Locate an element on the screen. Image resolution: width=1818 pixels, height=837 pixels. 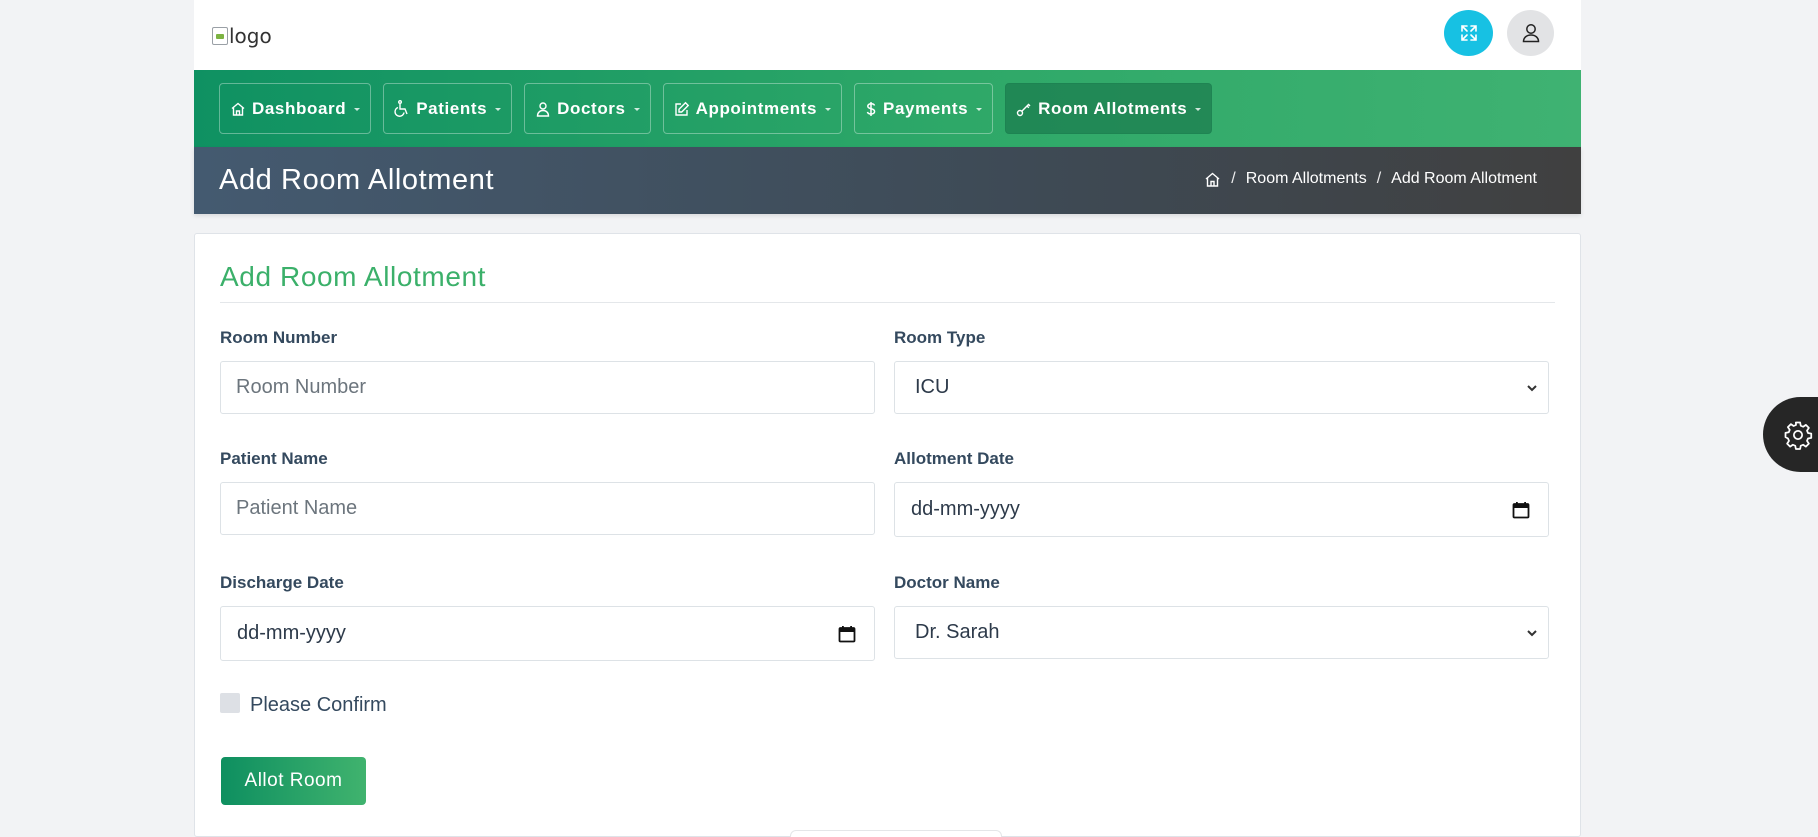
nav-label: Payments is located at coordinates (926, 108).